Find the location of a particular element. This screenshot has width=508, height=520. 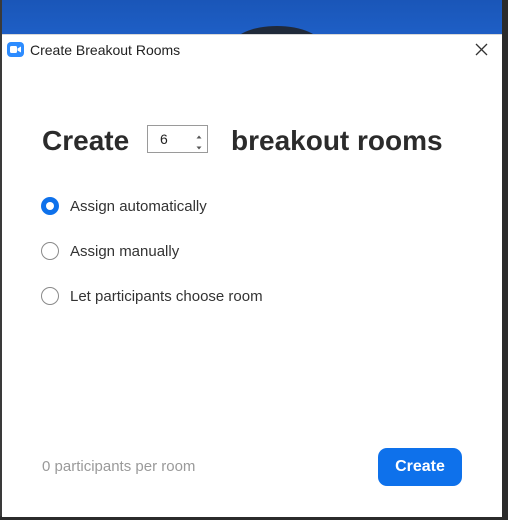

option-label: Assign manually is located at coordinates (125, 251).